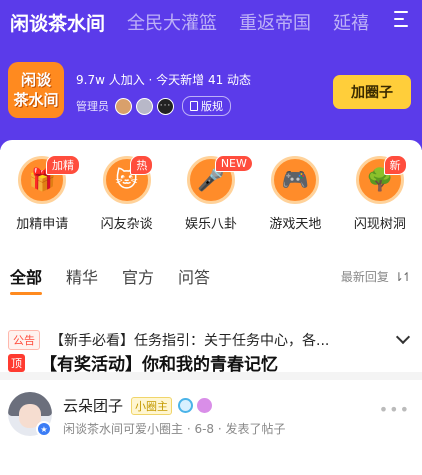 Image resolution: width=422 pixels, height=475 pixels. I want to click on rules-button: 版规, so click(206, 106).